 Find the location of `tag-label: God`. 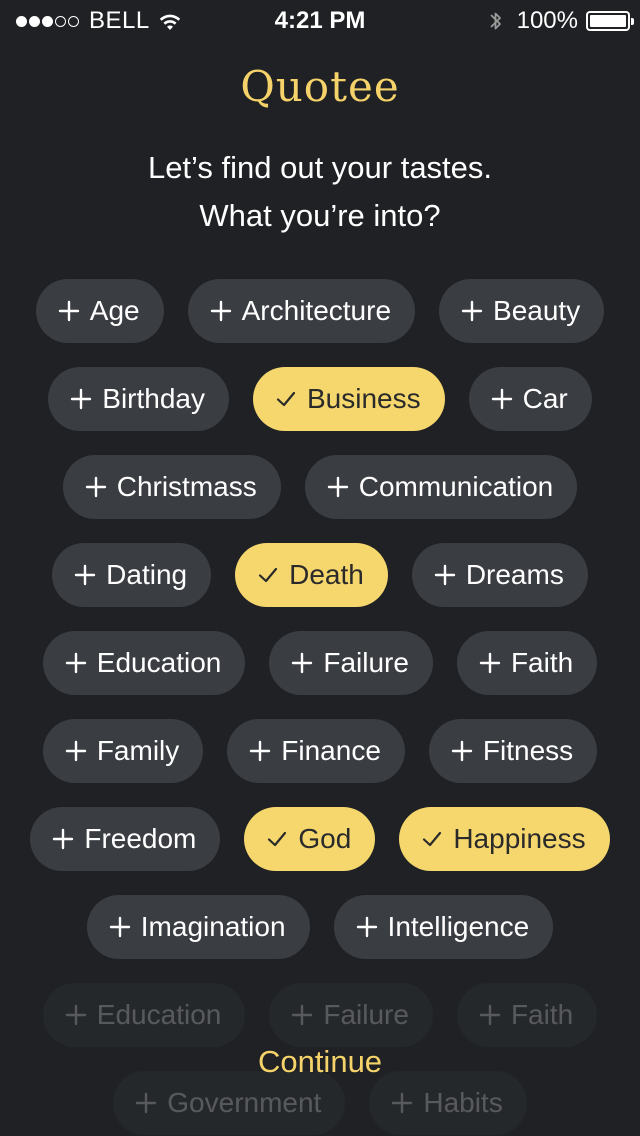

tag-label: God is located at coordinates (325, 838).